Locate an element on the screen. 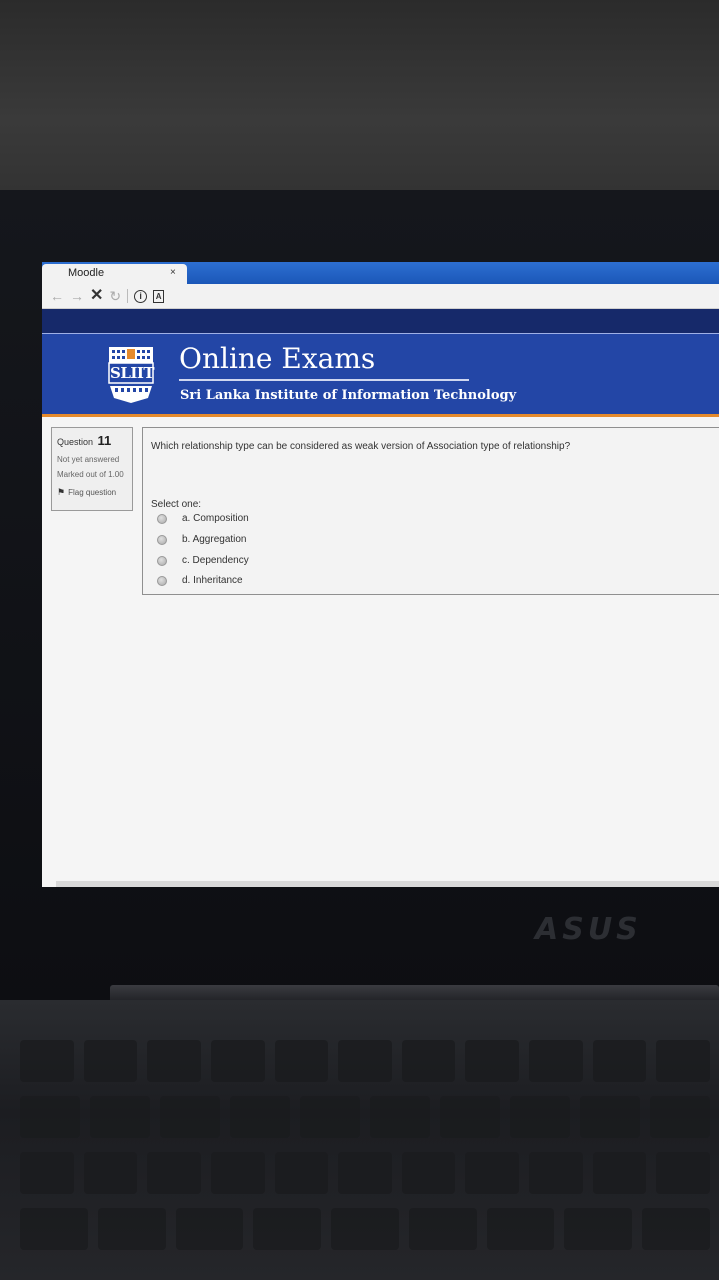 Image resolution: width=719 pixels, height=1280 pixels. flag-question-link: ⚑ Flag question is located at coordinates (94, 492).